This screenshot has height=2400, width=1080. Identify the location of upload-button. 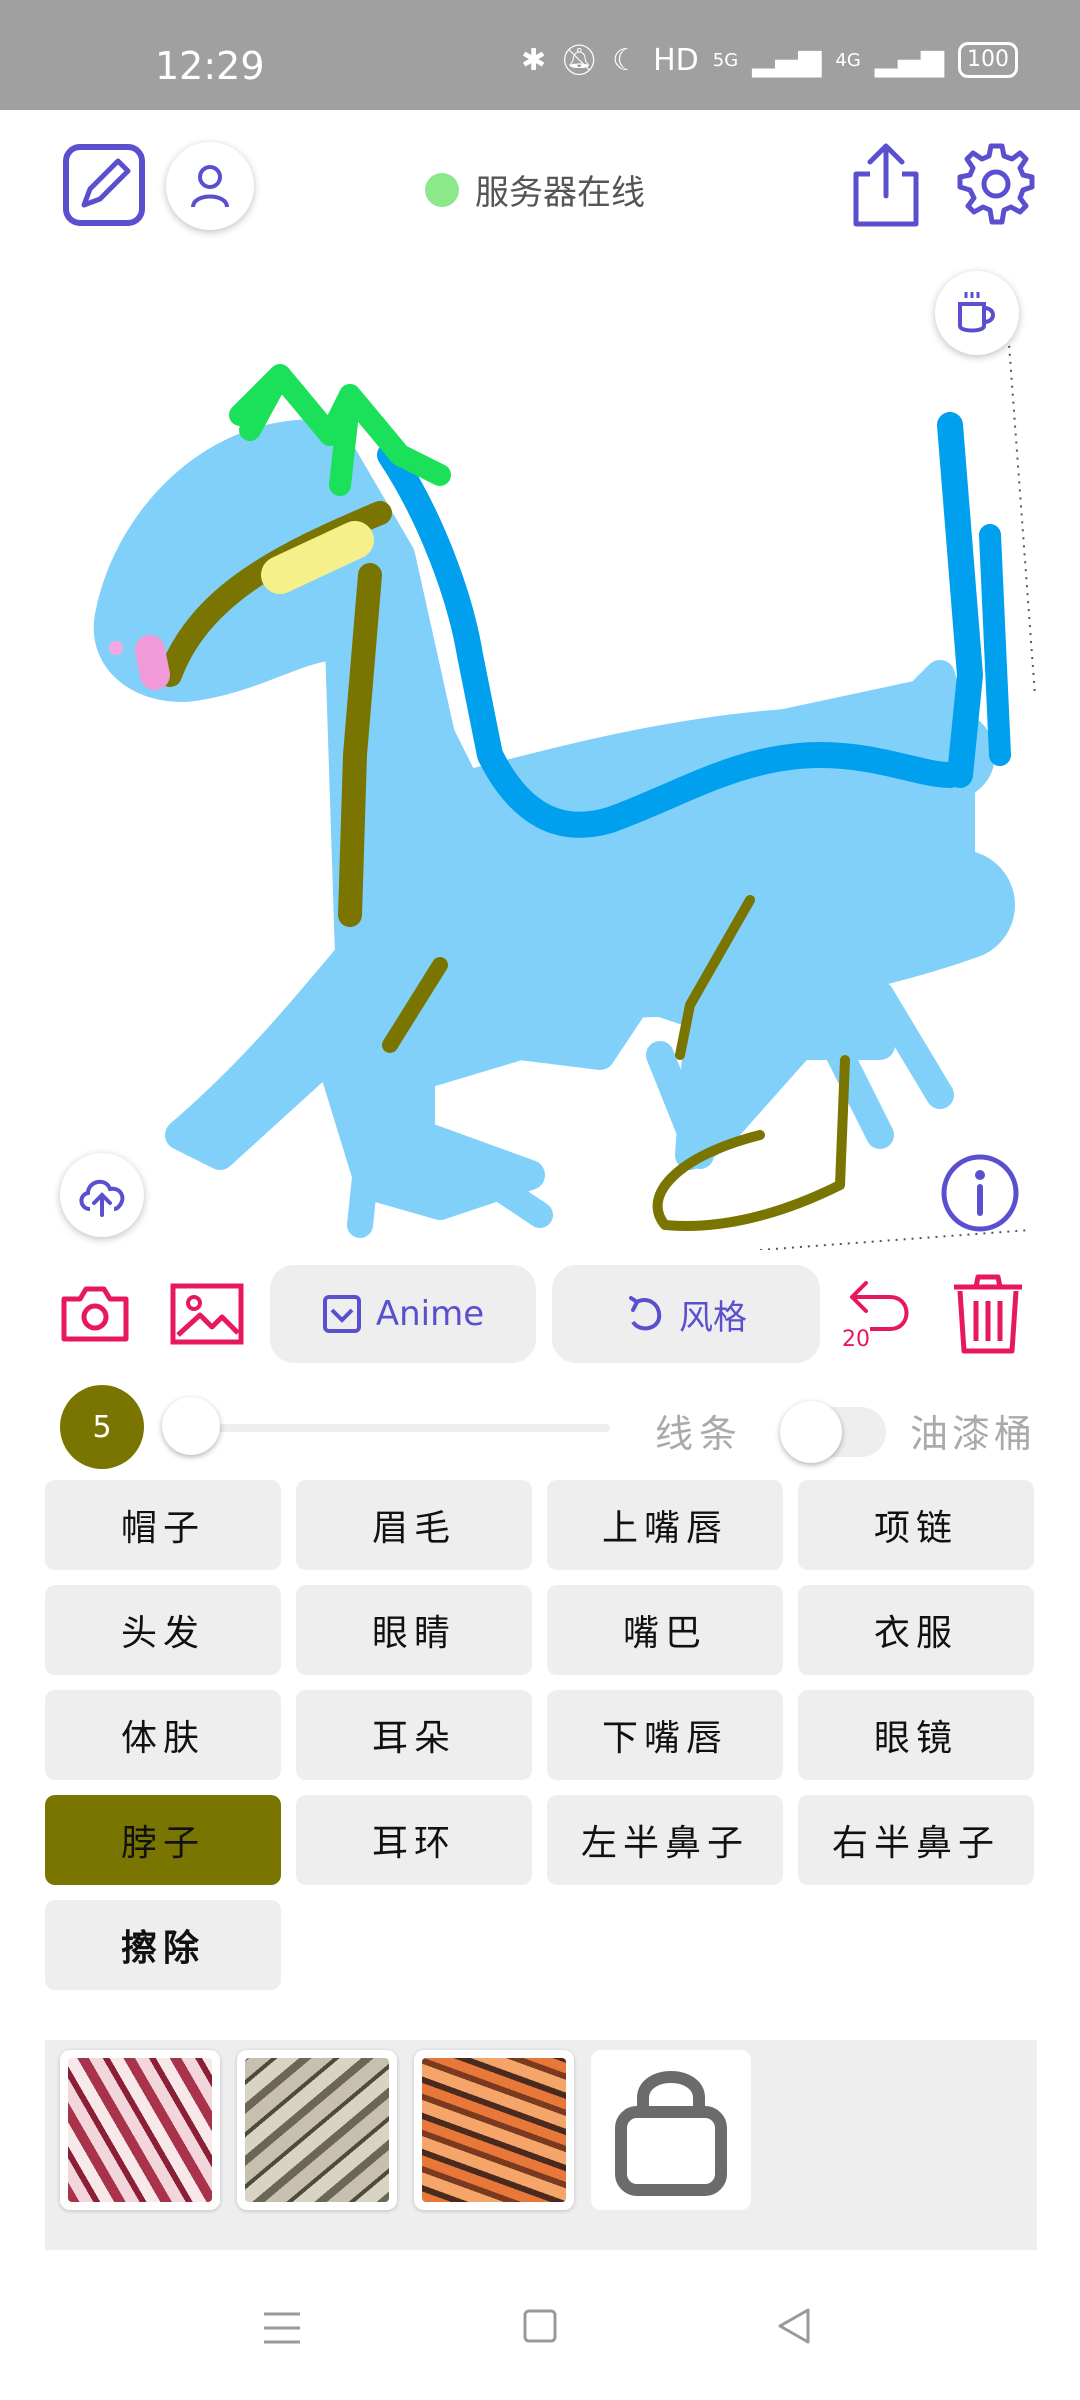
(102, 1195).